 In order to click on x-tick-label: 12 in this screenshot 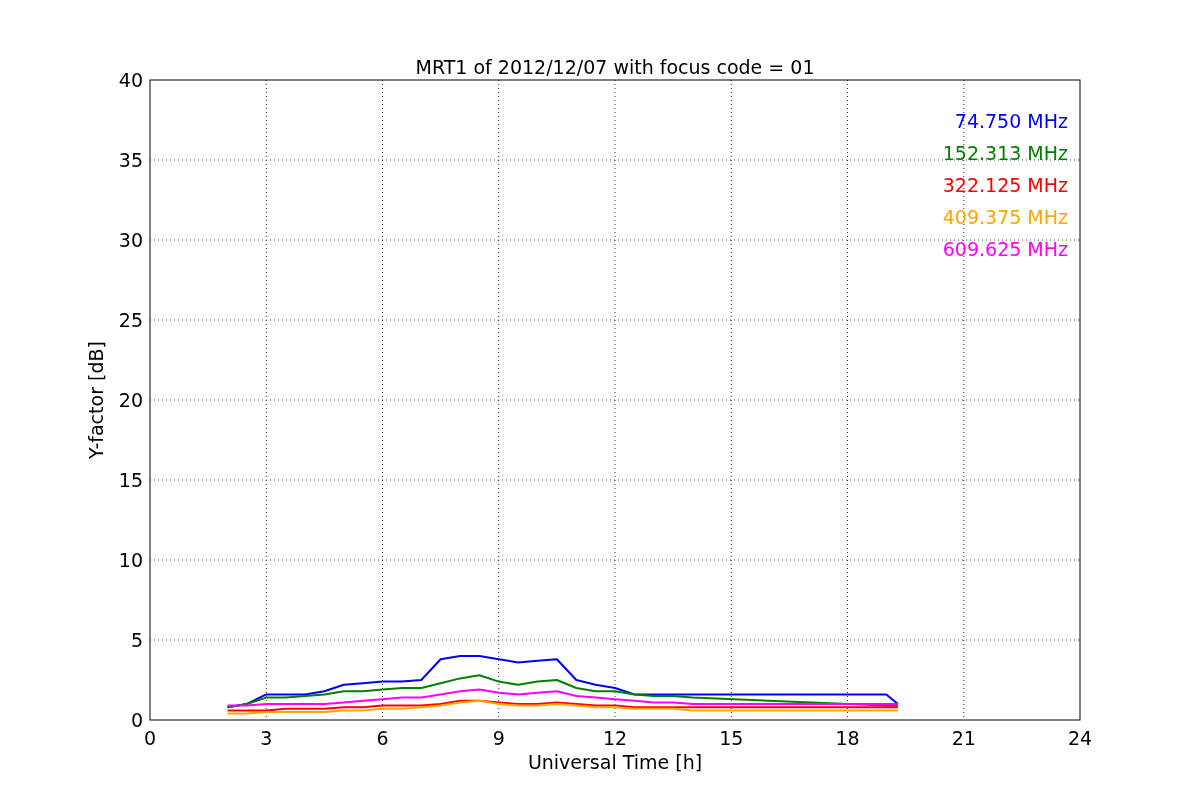, I will do `click(615, 738)`.